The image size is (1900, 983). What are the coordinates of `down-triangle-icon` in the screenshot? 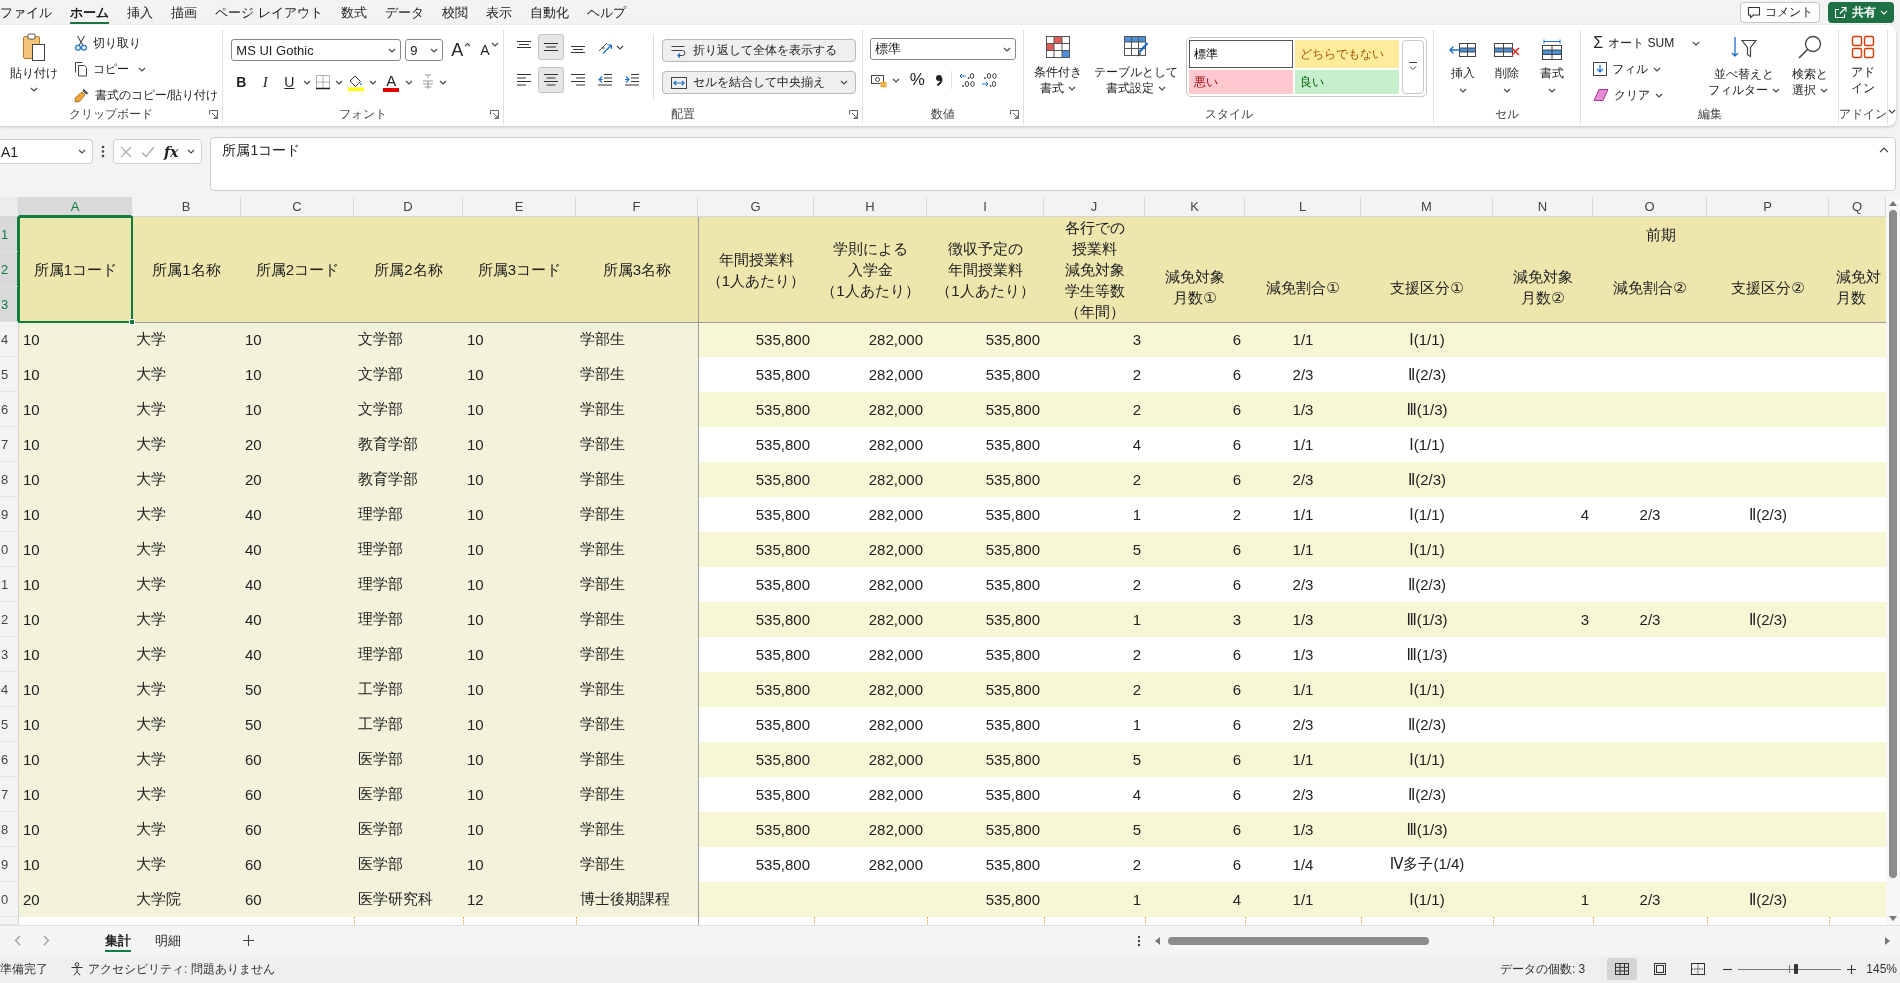 It's located at (1893, 918).